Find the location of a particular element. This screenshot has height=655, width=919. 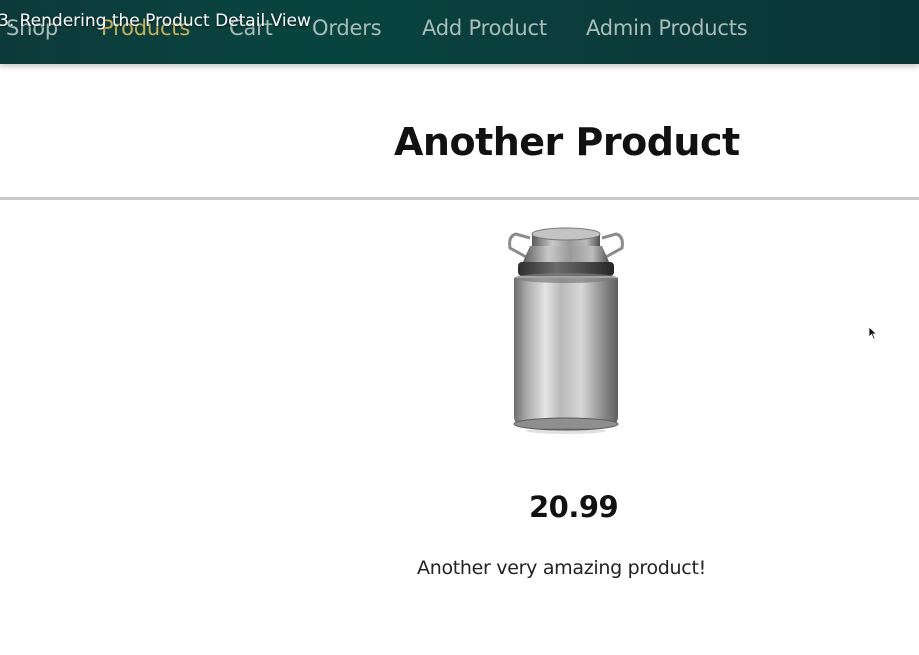

product-description: Another very amazing product! is located at coordinates (561, 568).